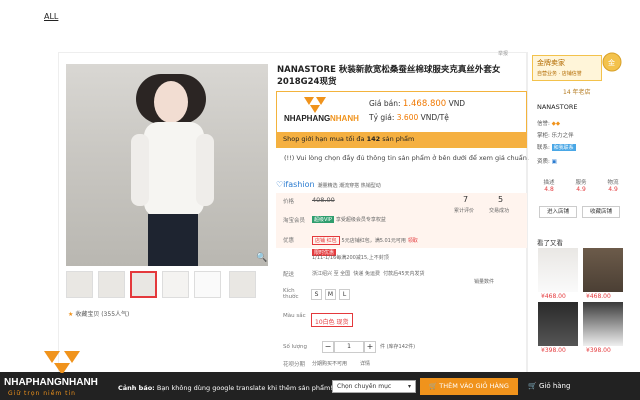 The width and height of the screenshot is (640, 400). Describe the element at coordinates (563, 147) in the screenshot. I see `contact-seller-button: 和我联系` at that location.